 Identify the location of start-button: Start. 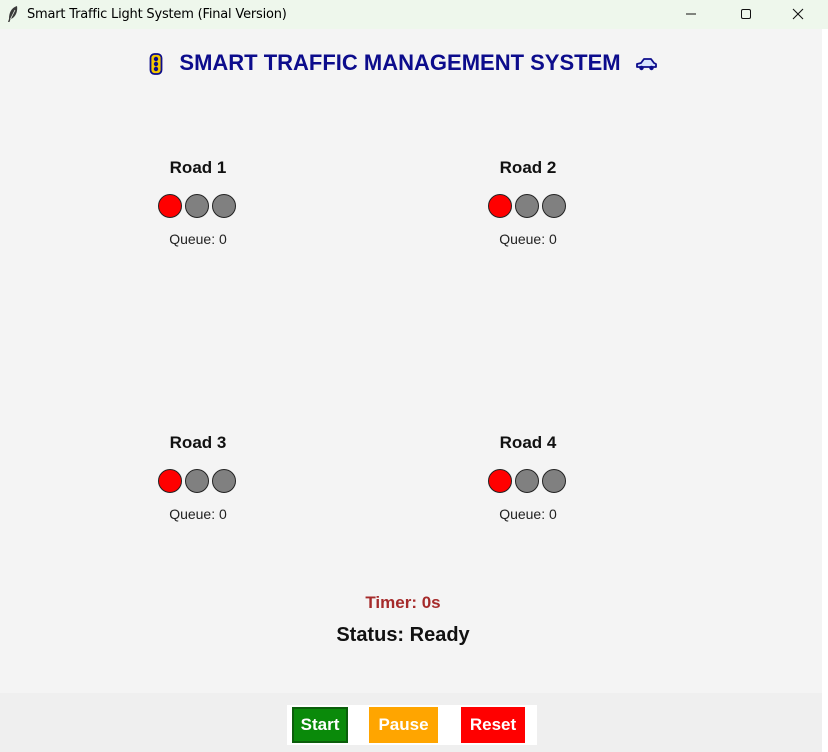
(320, 725).